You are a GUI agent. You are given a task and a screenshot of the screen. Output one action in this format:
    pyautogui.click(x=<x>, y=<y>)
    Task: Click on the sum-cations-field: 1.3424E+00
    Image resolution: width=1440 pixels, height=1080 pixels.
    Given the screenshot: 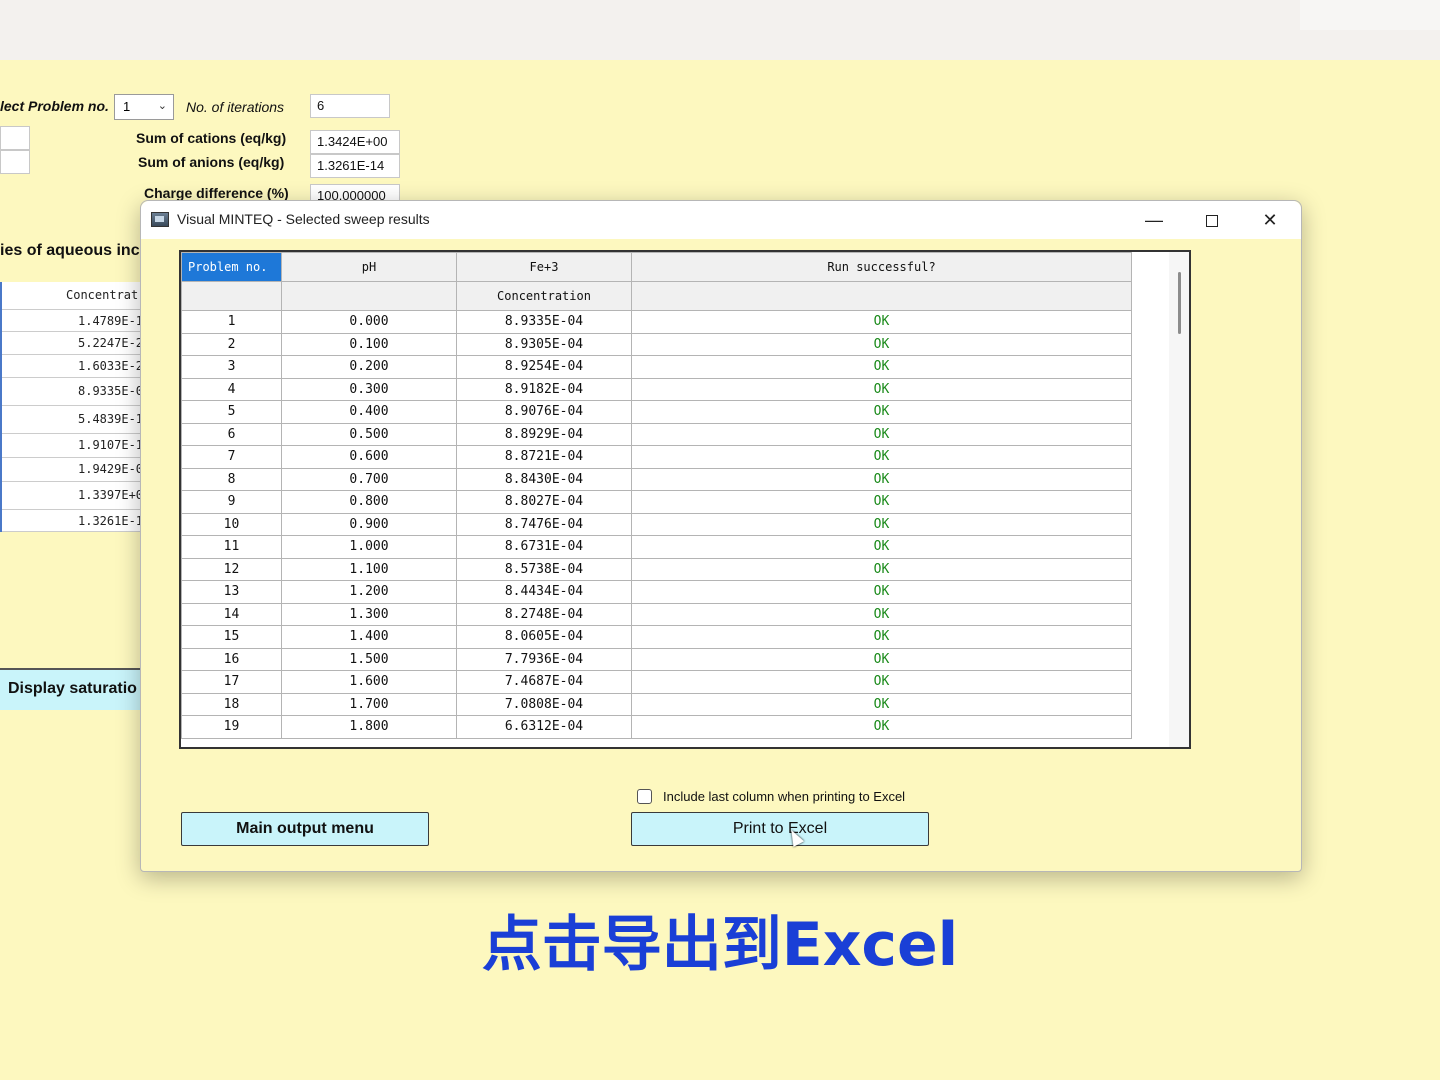 What is the action you would take?
    pyautogui.click(x=355, y=142)
    